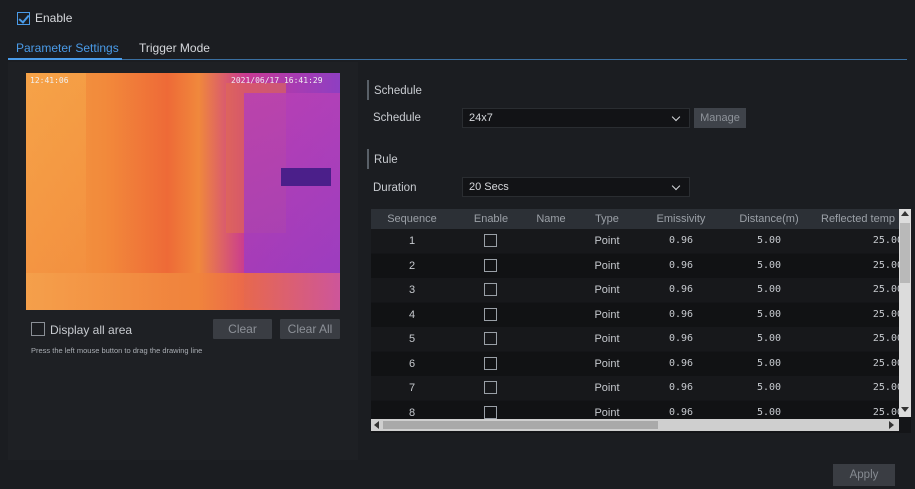 This screenshot has width=915, height=489. I want to click on schedule-label: Schedule, so click(397, 118).